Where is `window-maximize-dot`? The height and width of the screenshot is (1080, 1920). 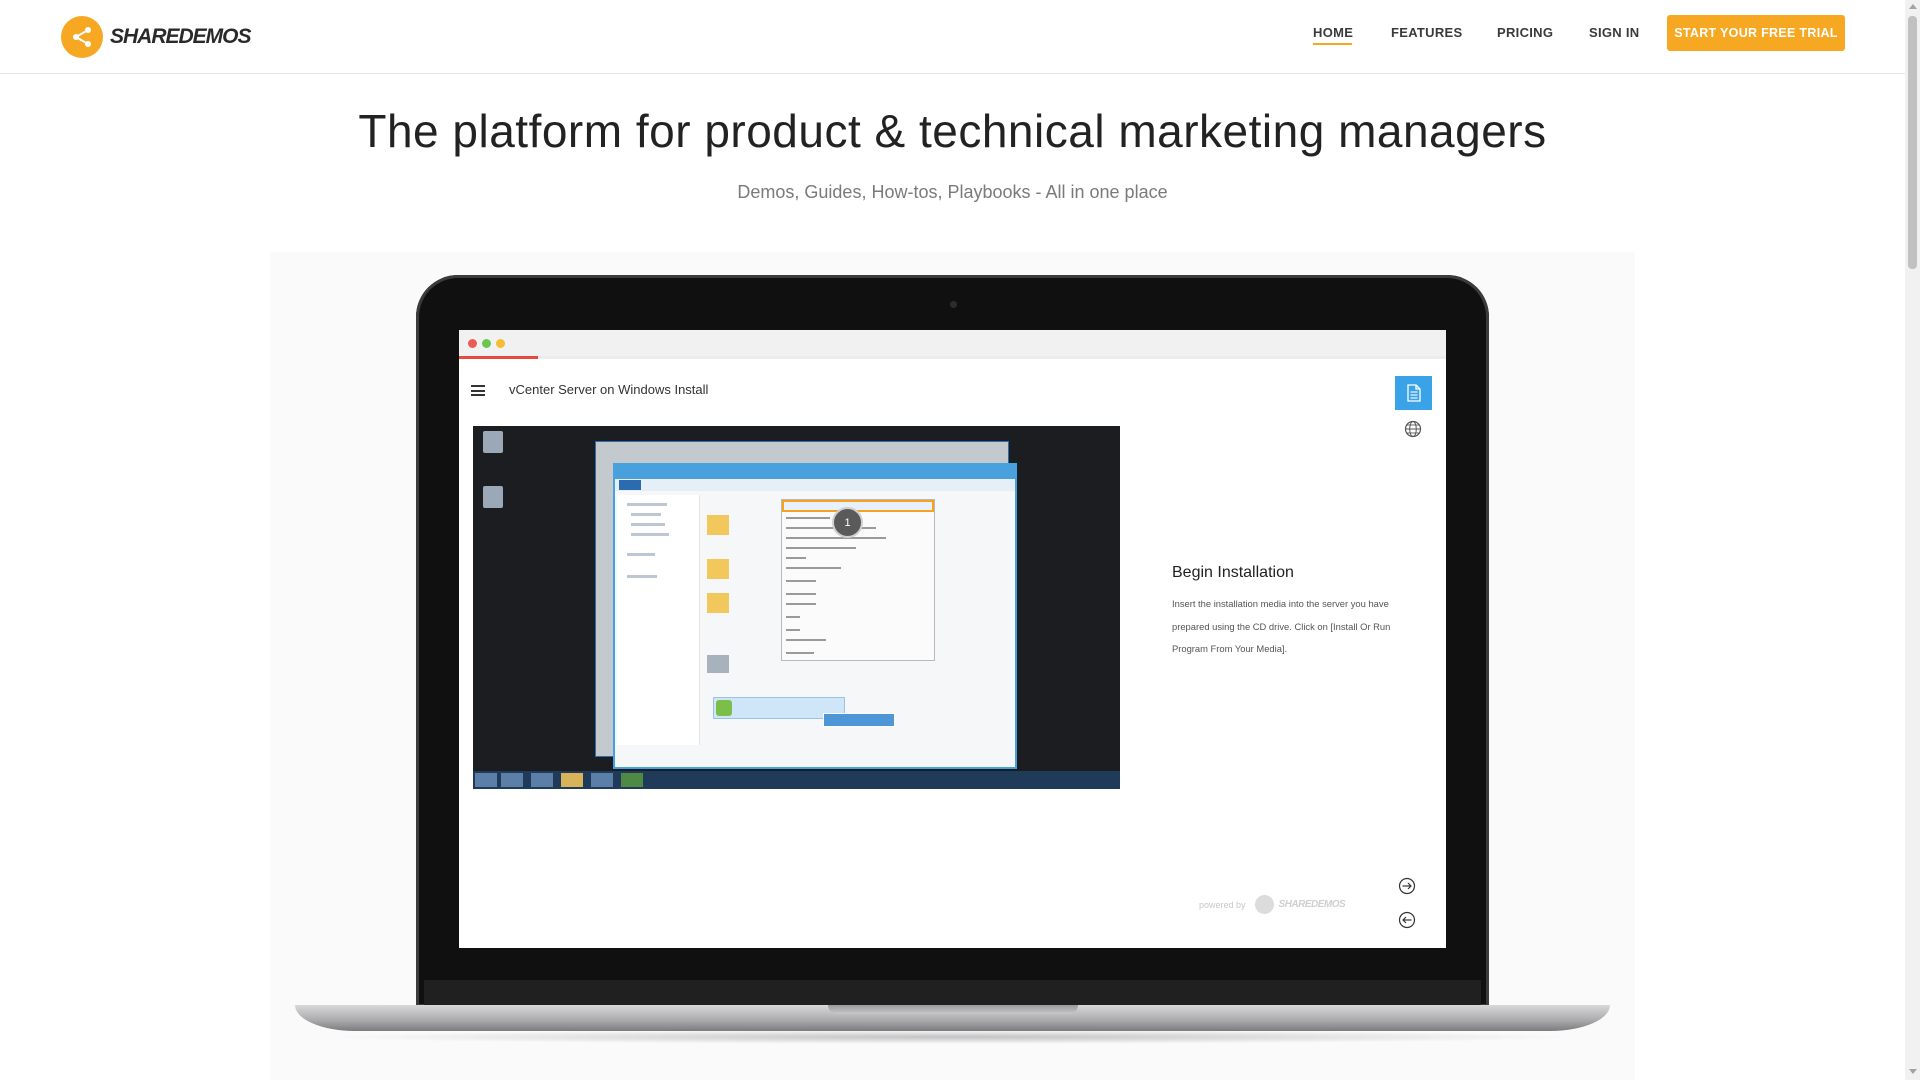
window-maximize-dot is located at coordinates (486, 343).